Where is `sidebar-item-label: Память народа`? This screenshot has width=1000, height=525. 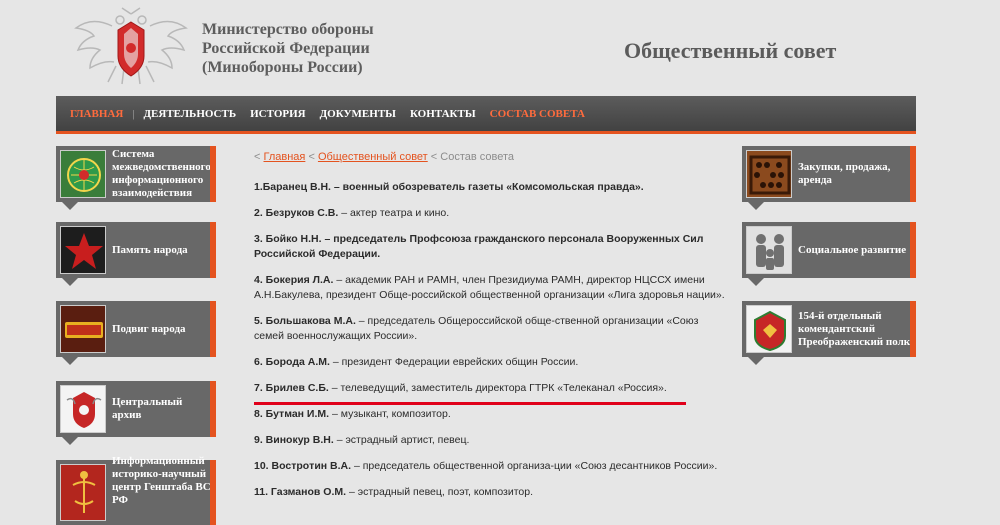
sidebar-item-label: Память народа is located at coordinates (150, 249).